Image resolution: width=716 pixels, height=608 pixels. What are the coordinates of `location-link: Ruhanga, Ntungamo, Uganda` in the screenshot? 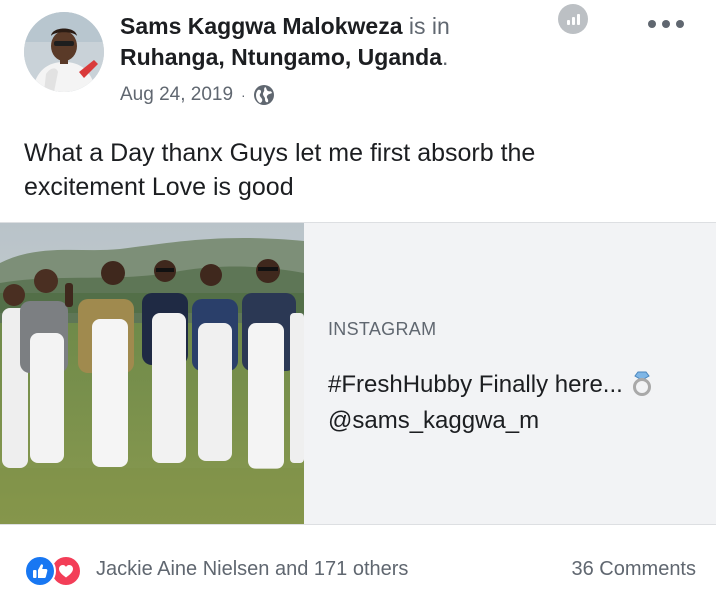 It's located at (281, 57).